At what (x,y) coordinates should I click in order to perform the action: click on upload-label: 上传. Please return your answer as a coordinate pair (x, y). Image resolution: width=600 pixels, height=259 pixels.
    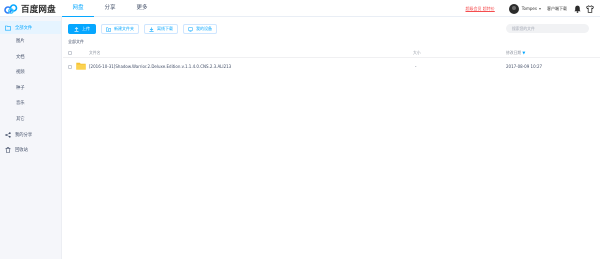
    Looking at the image, I should click on (86, 28).